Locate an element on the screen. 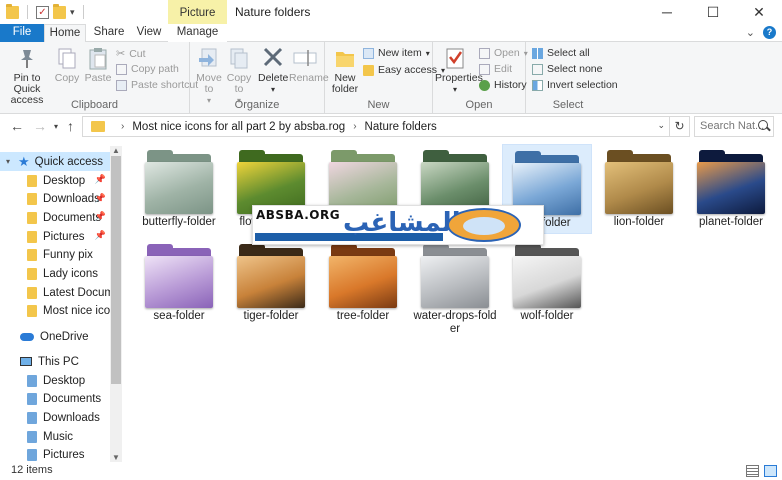  folder-item: butterfly-folder is located at coordinates (179, 189).